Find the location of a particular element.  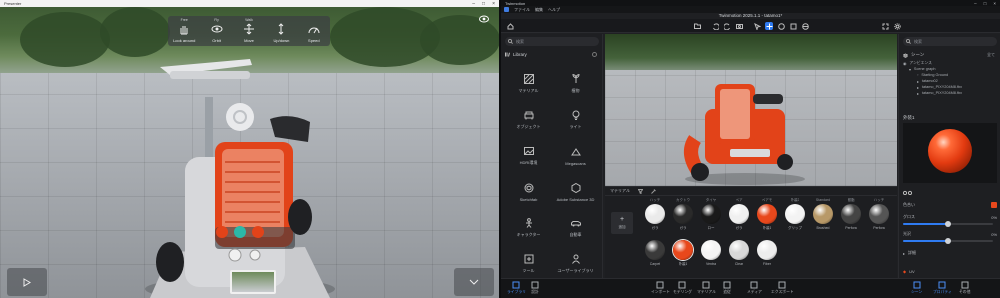

nav-mode-fly: Fly is located at coordinates (216, 20).